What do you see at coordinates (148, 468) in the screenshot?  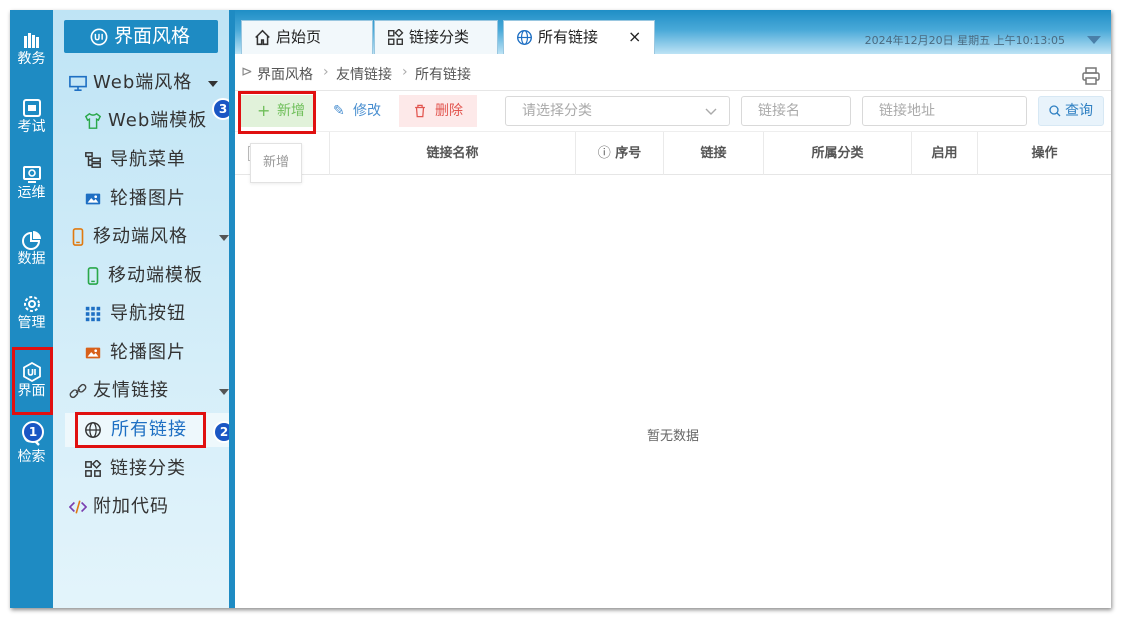 I see `menu-label: 链接分类` at bounding box center [148, 468].